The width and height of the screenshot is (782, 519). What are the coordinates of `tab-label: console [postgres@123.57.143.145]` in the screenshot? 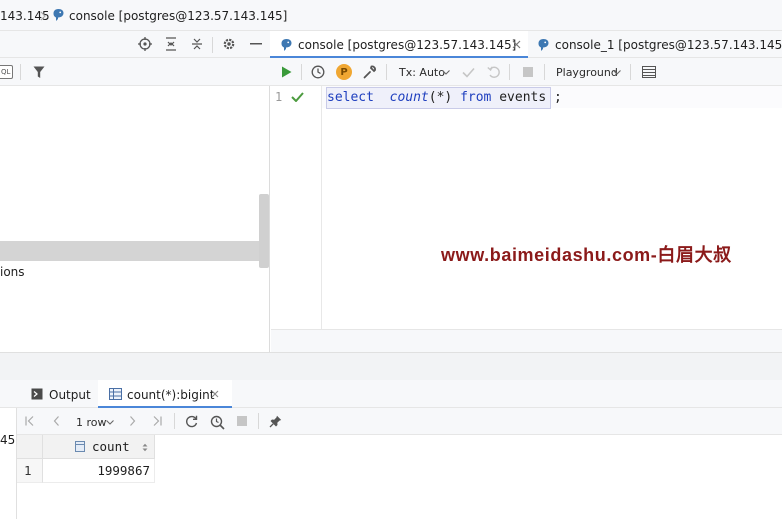 It's located at (407, 45).